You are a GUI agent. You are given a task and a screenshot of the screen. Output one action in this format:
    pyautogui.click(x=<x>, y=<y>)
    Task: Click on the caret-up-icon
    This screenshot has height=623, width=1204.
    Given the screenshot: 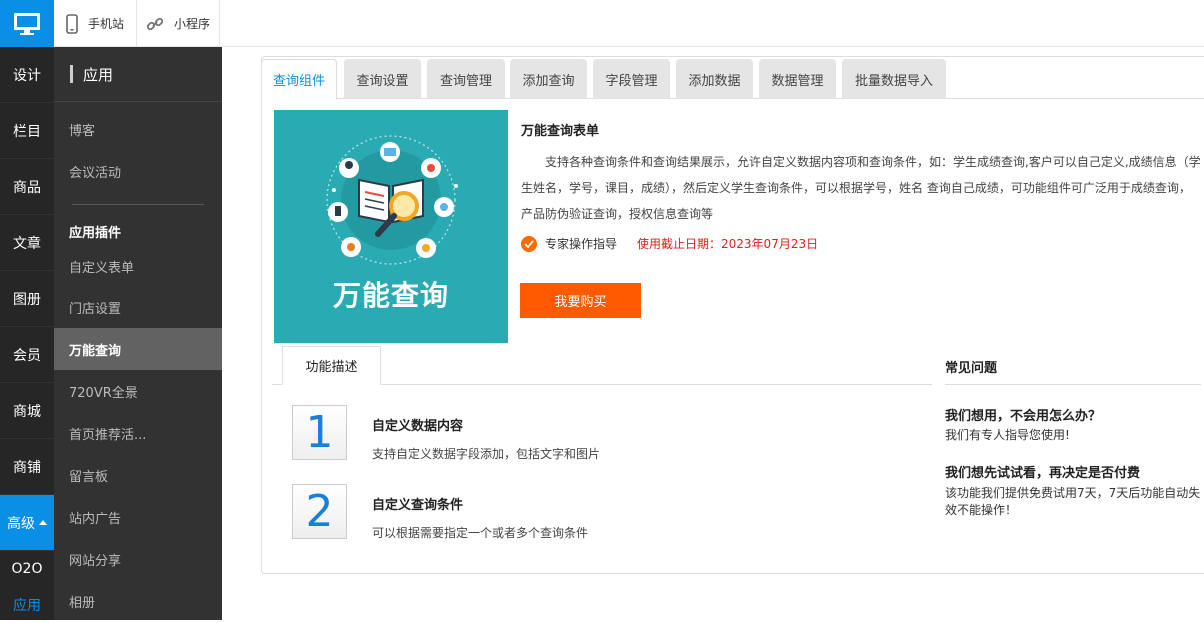 What is the action you would take?
    pyautogui.click(x=43, y=522)
    